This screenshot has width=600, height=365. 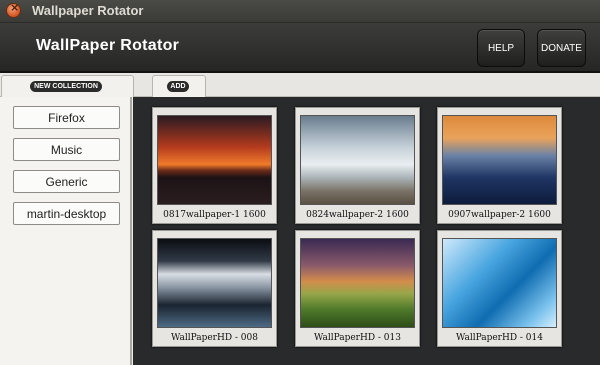 What do you see at coordinates (66, 181) in the screenshot?
I see `collection-button-generic: Generic` at bounding box center [66, 181].